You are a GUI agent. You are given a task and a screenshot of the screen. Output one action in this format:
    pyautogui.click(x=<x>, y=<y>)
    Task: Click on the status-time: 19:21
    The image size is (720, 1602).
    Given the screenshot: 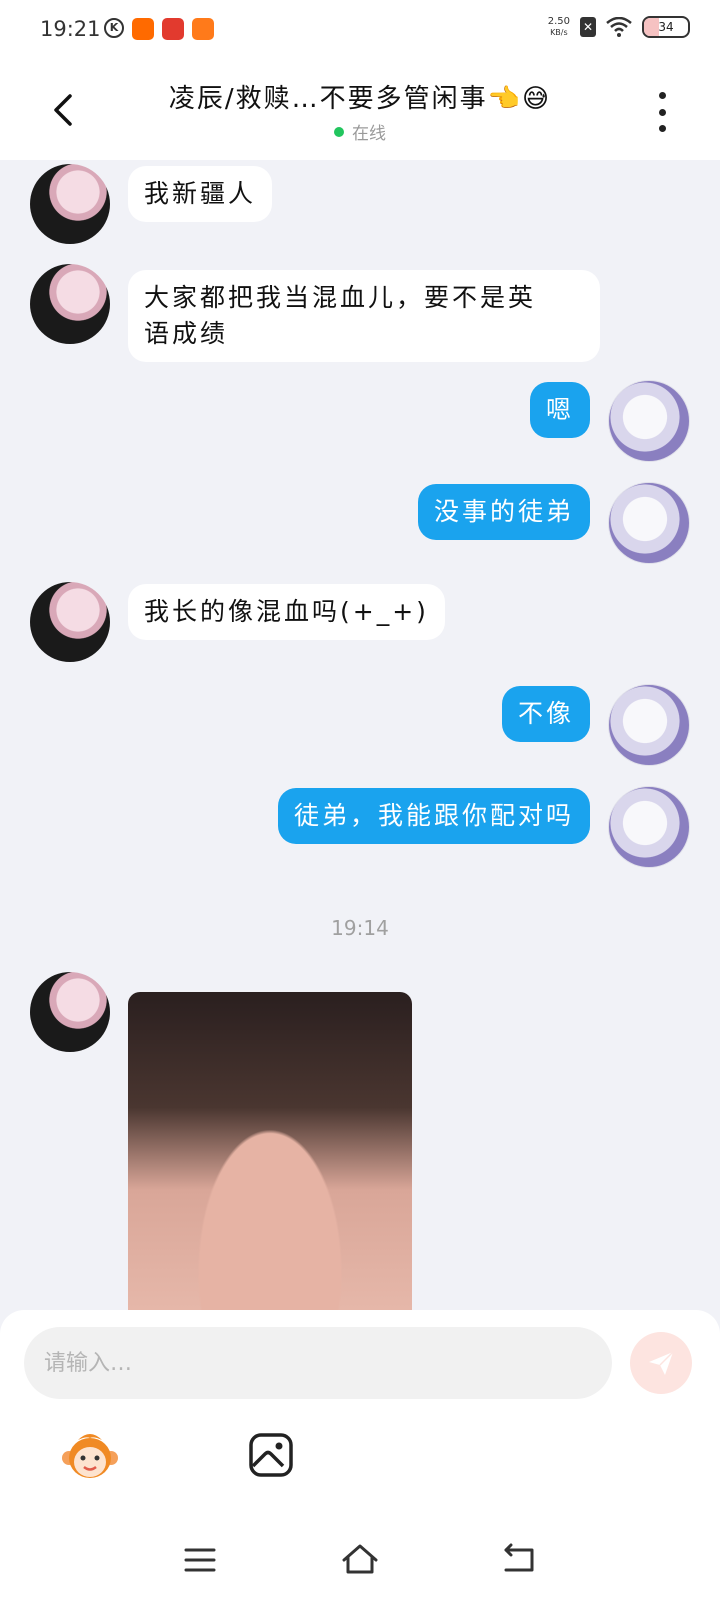 What is the action you would take?
    pyautogui.click(x=70, y=29)
    